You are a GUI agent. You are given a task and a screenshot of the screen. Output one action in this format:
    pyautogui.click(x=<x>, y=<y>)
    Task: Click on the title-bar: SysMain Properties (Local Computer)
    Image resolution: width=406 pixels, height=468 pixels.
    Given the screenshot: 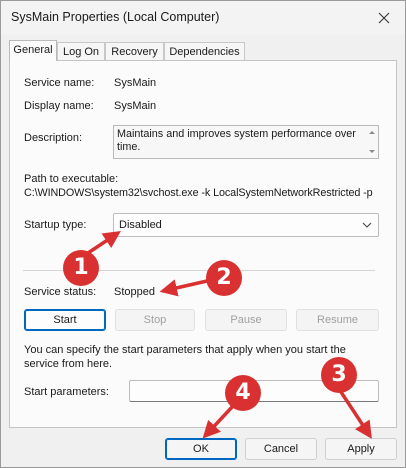 What is the action you would take?
    pyautogui.click(x=203, y=18)
    